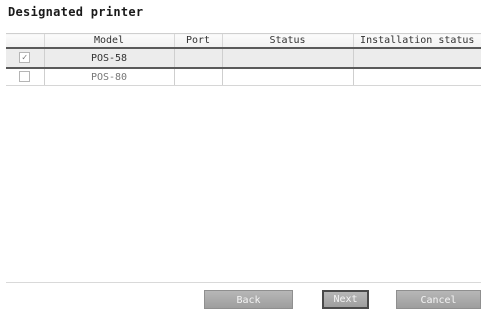  I want to click on port-column-header: Port, so click(197, 41).